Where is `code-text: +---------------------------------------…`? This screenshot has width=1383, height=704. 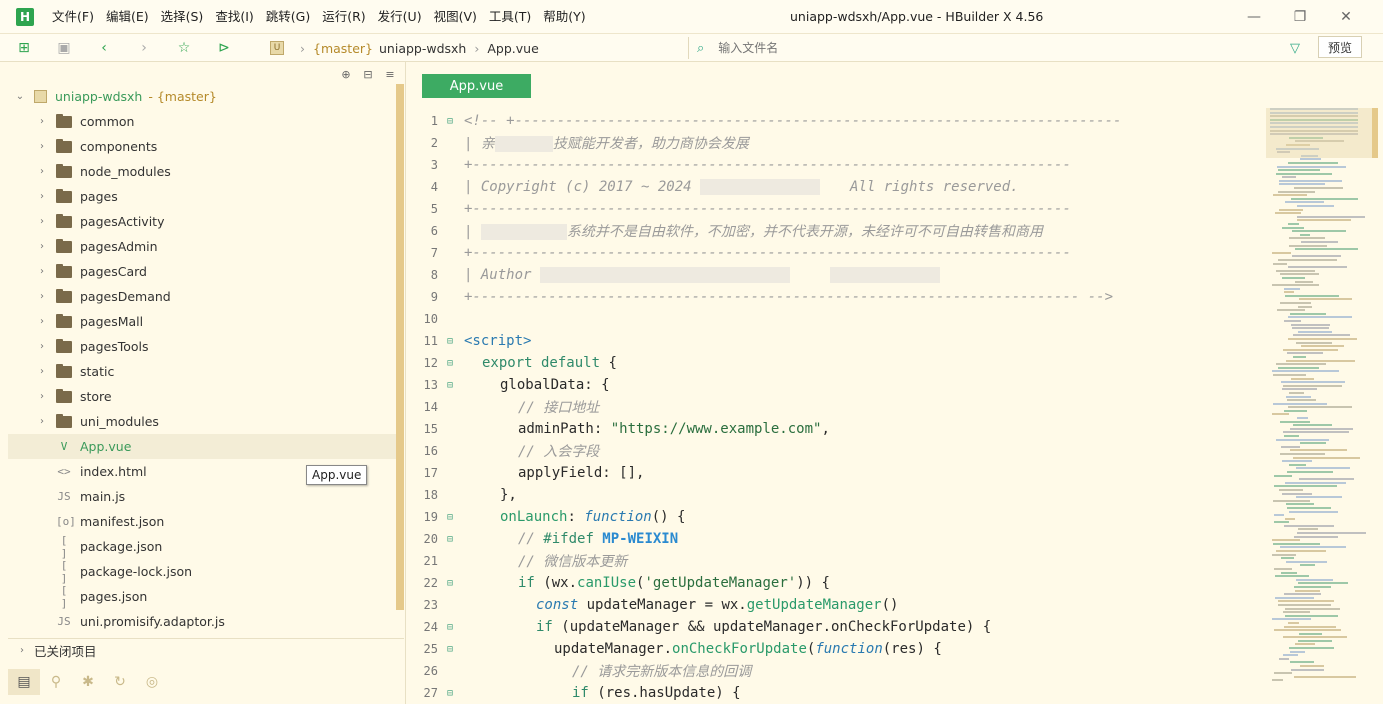 code-text: +---------------------------------------… is located at coordinates (767, 253).